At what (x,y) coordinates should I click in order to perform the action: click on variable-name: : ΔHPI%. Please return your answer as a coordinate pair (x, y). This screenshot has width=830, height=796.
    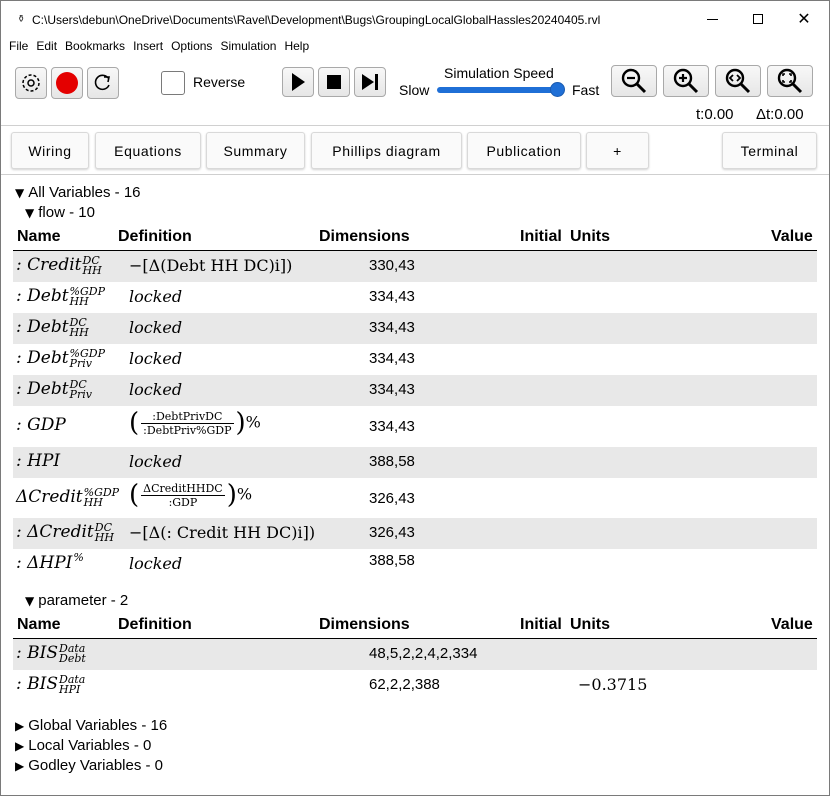
    Looking at the image, I should click on (50, 562).